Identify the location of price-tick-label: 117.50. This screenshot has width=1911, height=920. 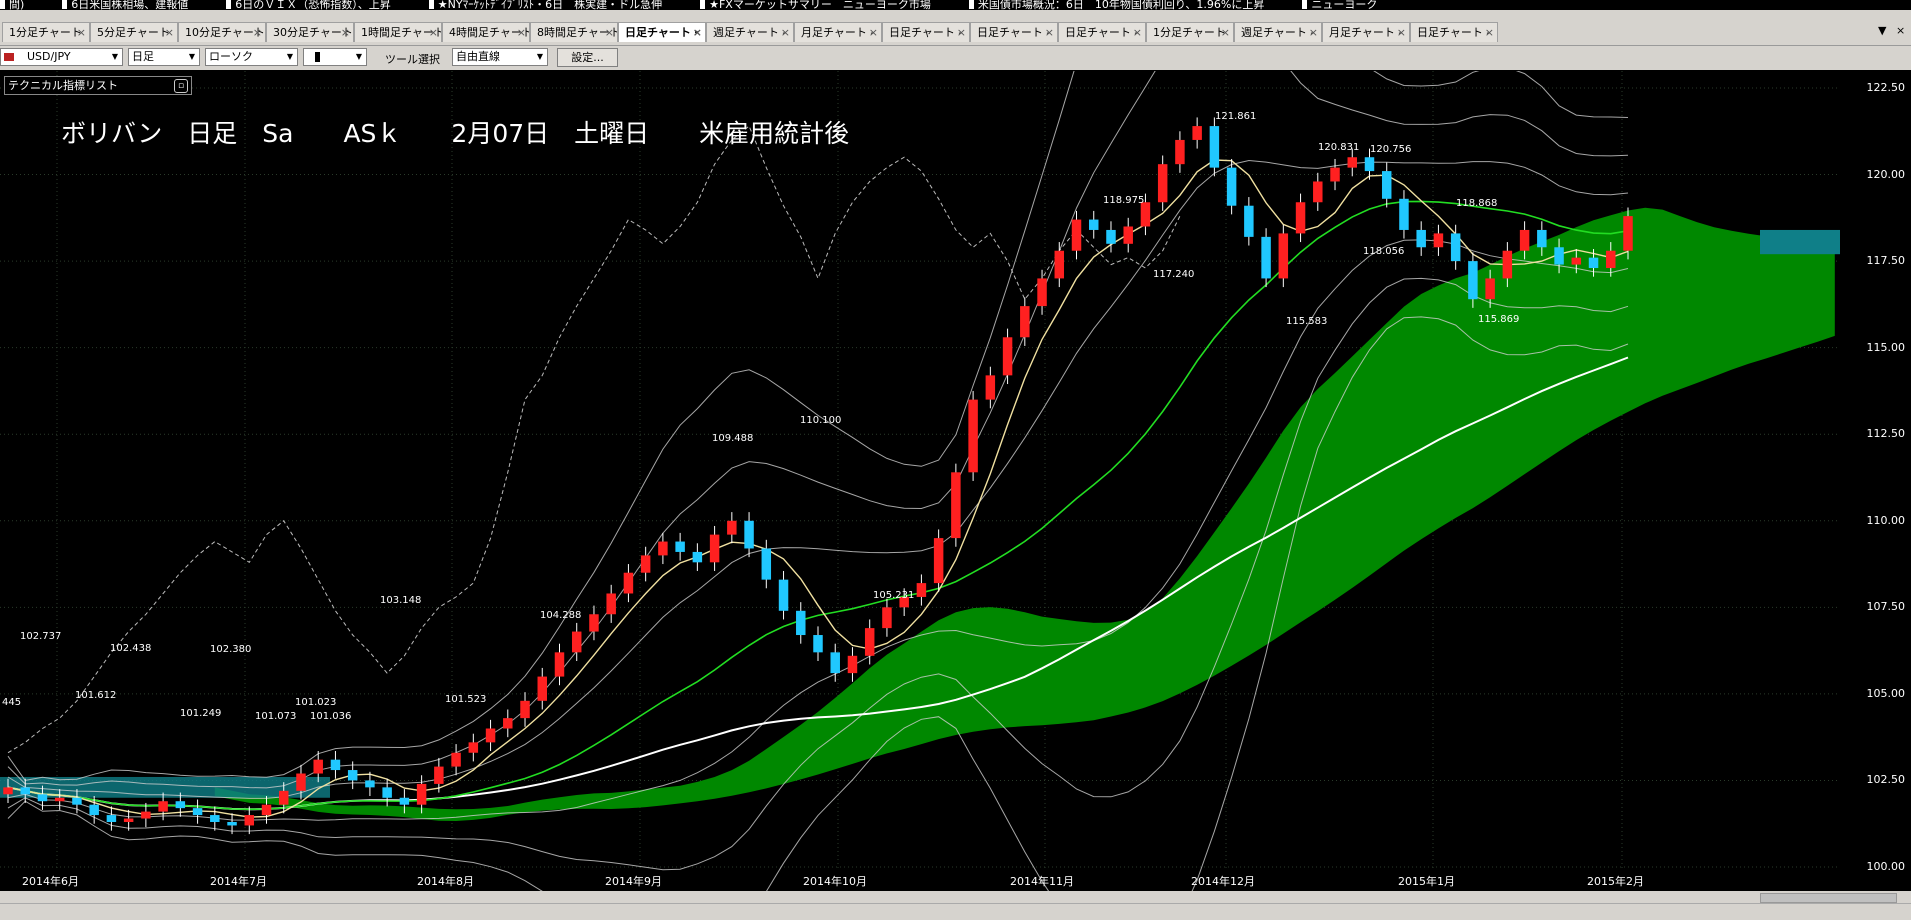
(1886, 261).